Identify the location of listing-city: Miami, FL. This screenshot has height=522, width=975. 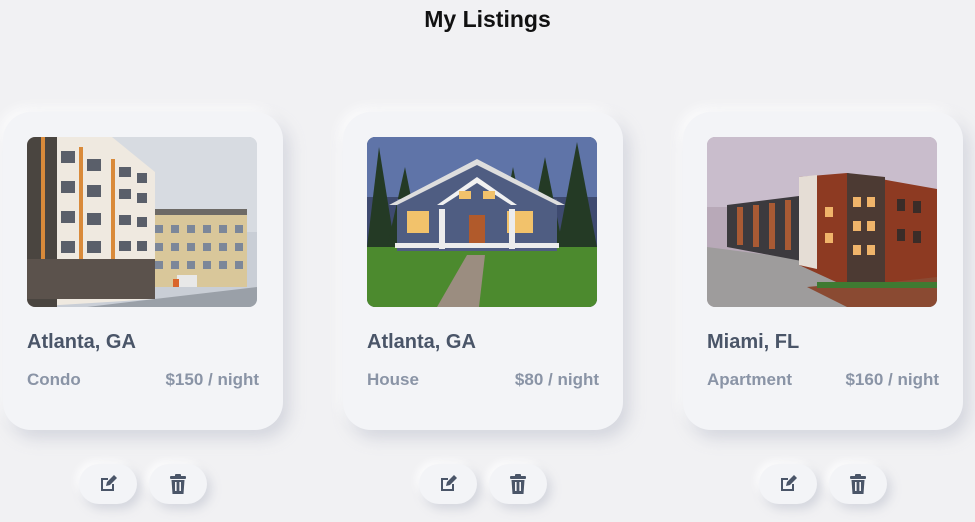
(753, 342).